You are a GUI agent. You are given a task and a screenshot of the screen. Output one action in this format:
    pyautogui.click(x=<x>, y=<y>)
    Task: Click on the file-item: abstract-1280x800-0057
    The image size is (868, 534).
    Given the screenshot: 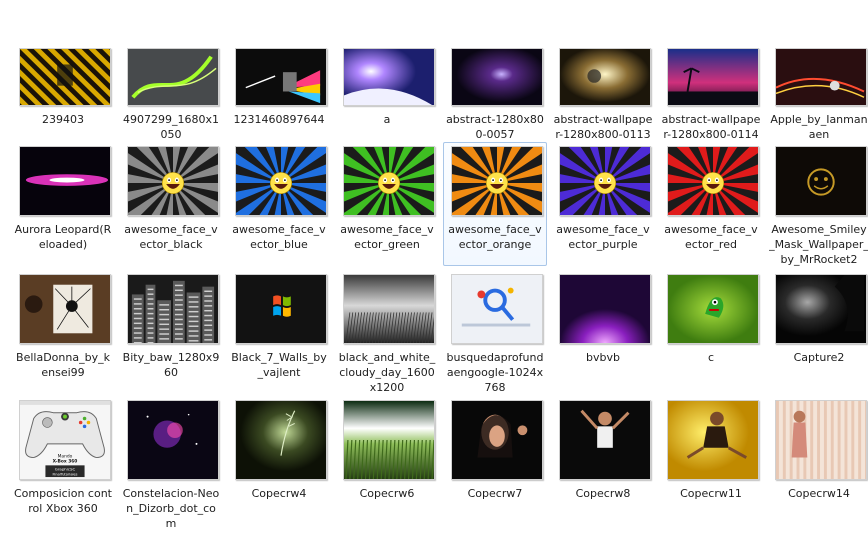 What is the action you would take?
    pyautogui.click(x=495, y=90)
    